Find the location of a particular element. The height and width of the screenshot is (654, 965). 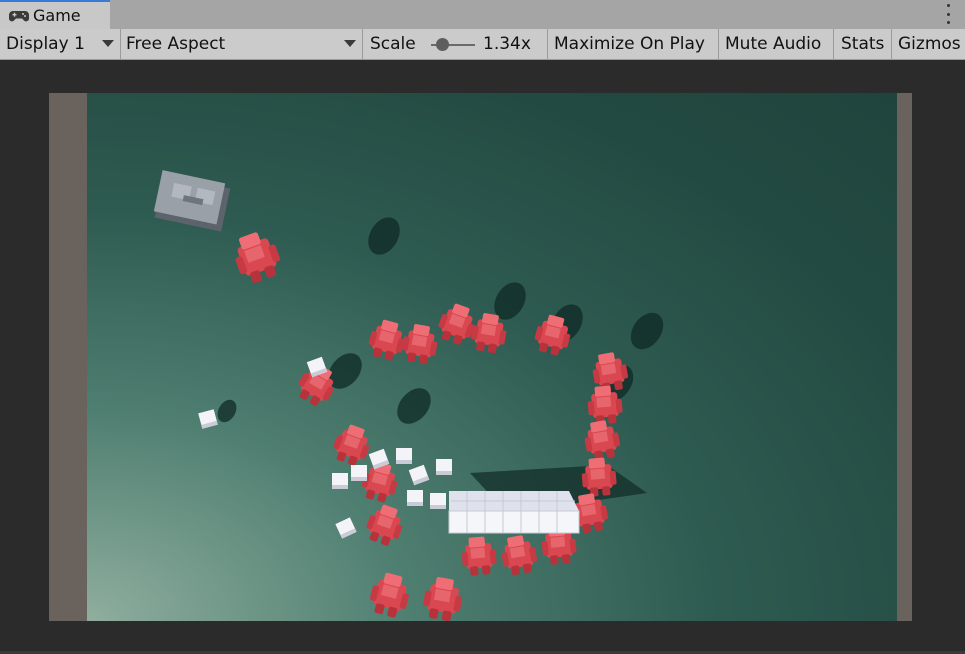

mute-label: Mute Audio is located at coordinates (773, 44).